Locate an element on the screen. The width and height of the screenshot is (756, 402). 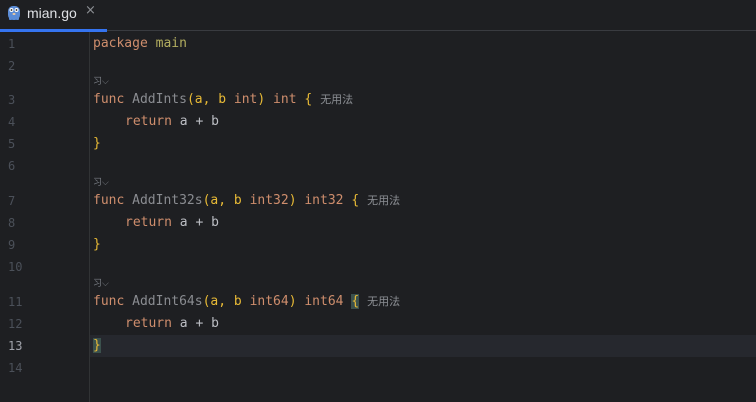
close-brace-matched: } is located at coordinates (97, 345).